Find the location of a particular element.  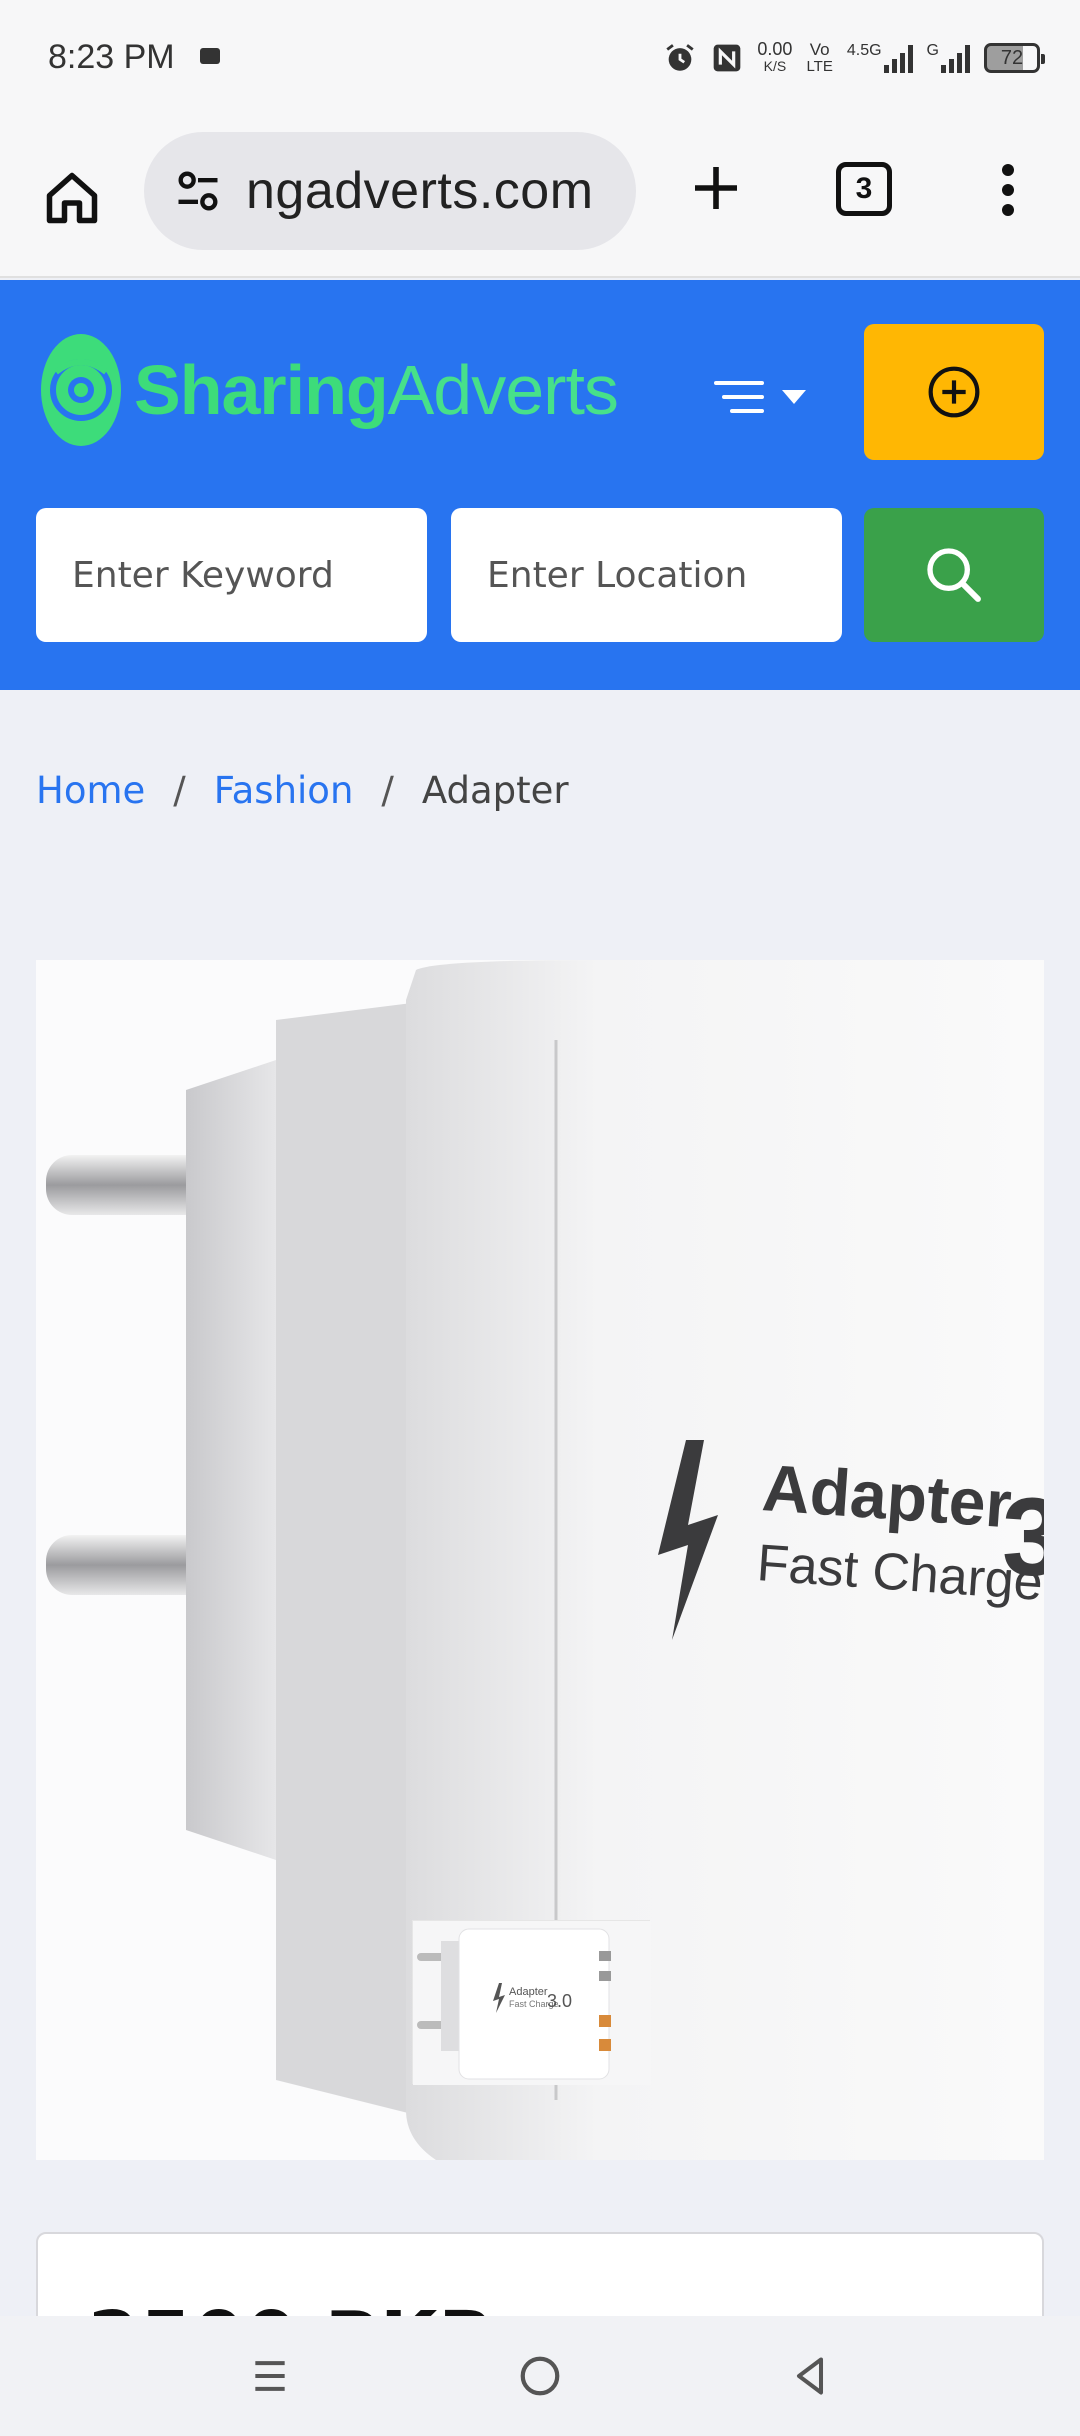

logo-icon is located at coordinates (81, 390).